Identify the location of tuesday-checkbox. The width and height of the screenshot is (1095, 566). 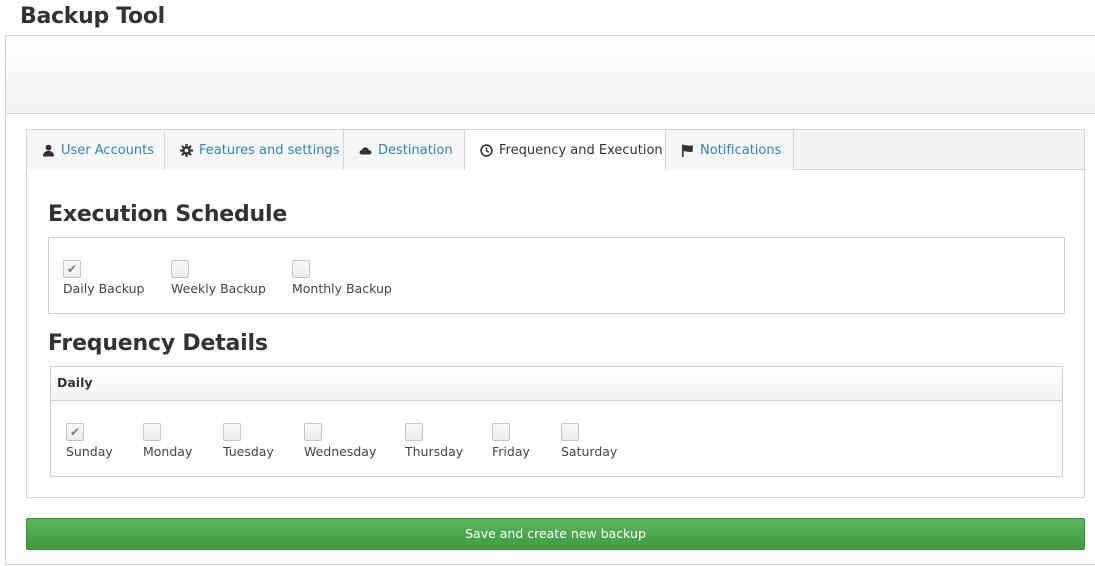
(232, 432).